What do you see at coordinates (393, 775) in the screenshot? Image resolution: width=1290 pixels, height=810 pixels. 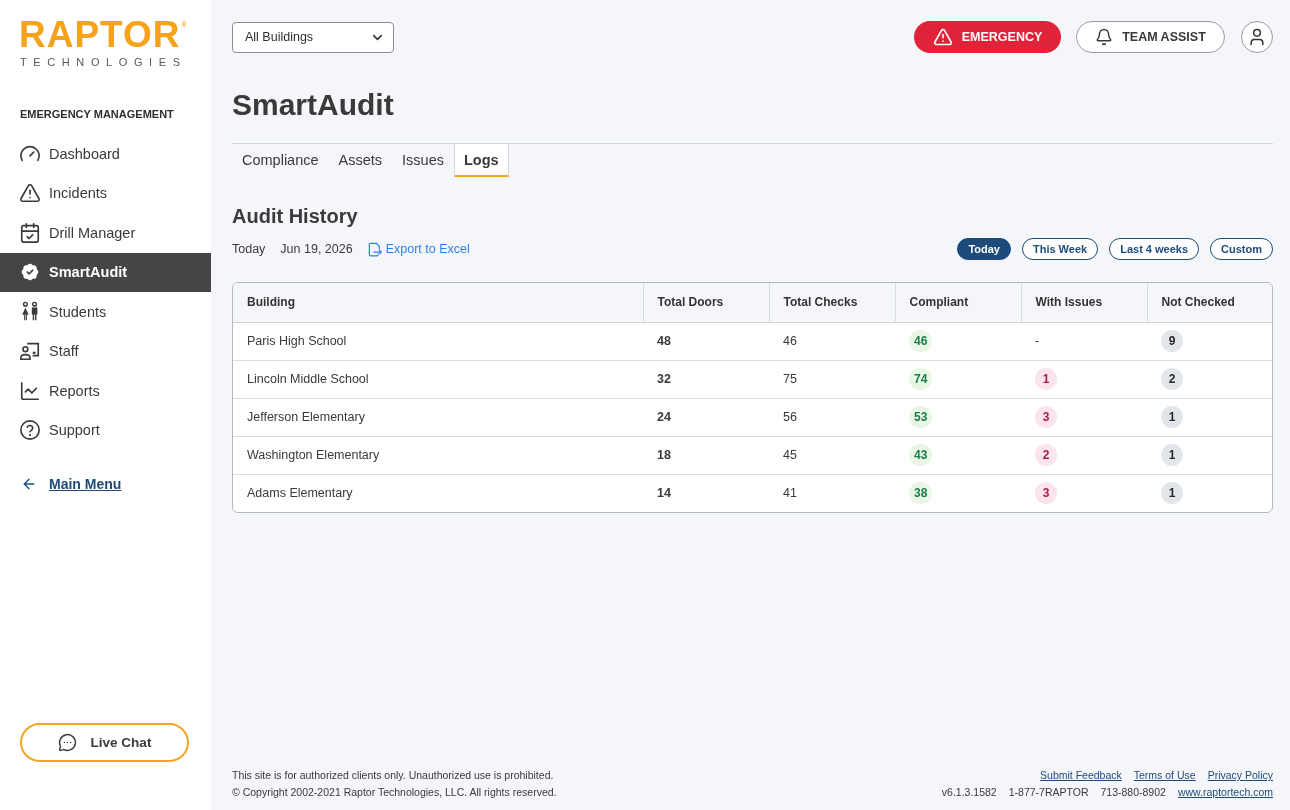 I see `footer-notice: This site is for authorized clients only. Unauthorized use is prohibited.` at bounding box center [393, 775].